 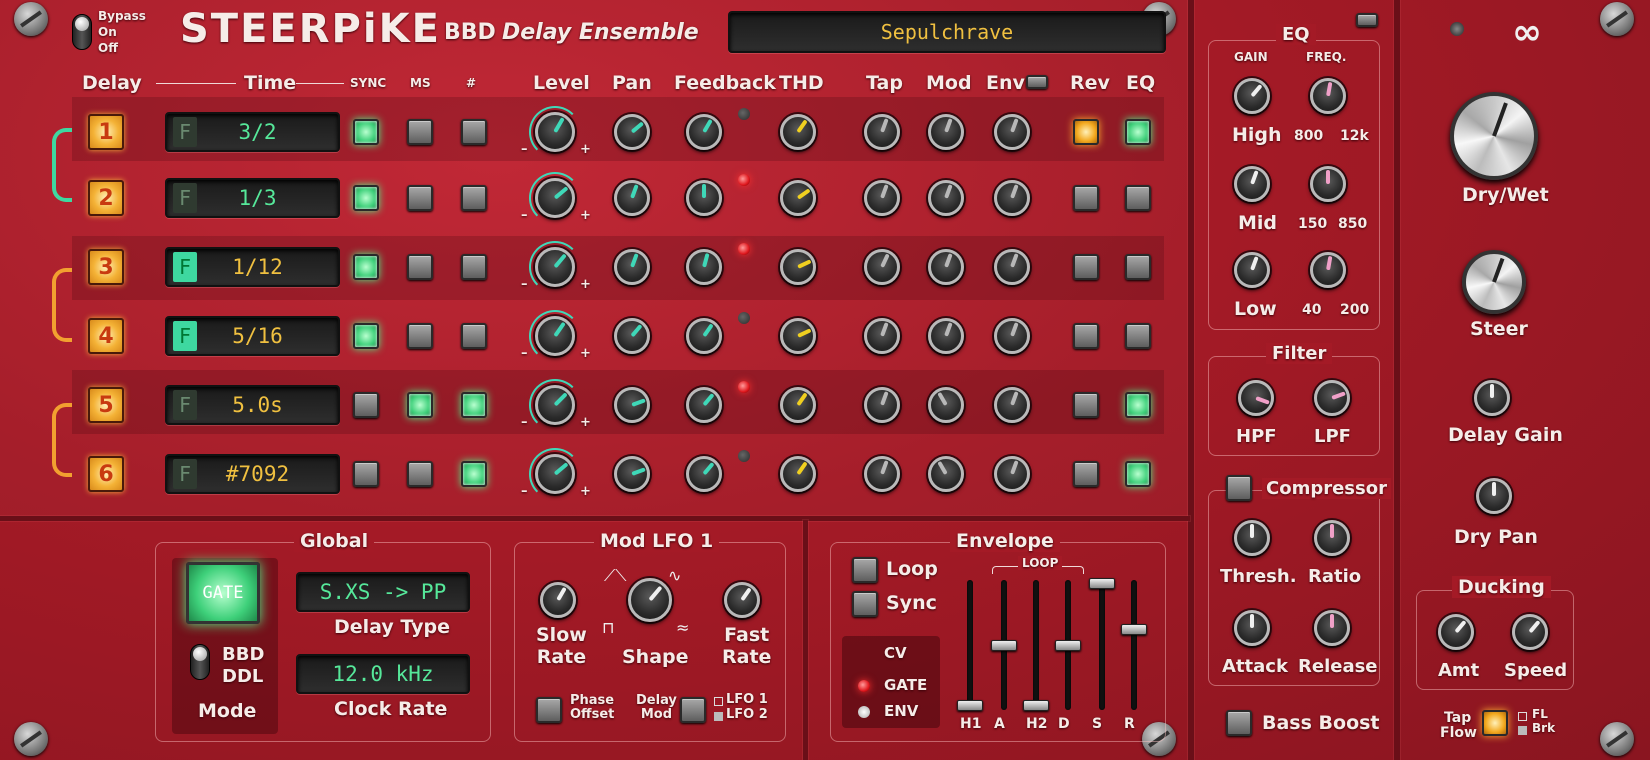 What do you see at coordinates (106, 336) in the screenshot?
I see `delay-number-button: 4` at bounding box center [106, 336].